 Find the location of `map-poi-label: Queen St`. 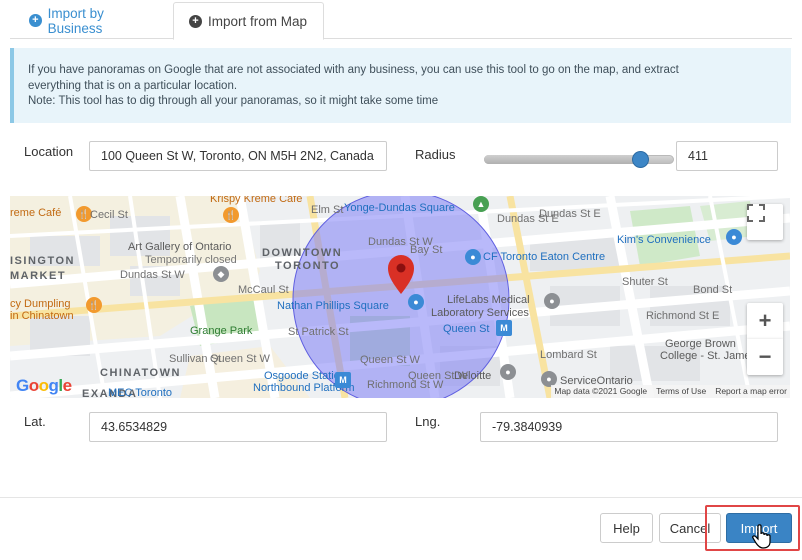

map-poi-label: Queen St is located at coordinates (466, 329).